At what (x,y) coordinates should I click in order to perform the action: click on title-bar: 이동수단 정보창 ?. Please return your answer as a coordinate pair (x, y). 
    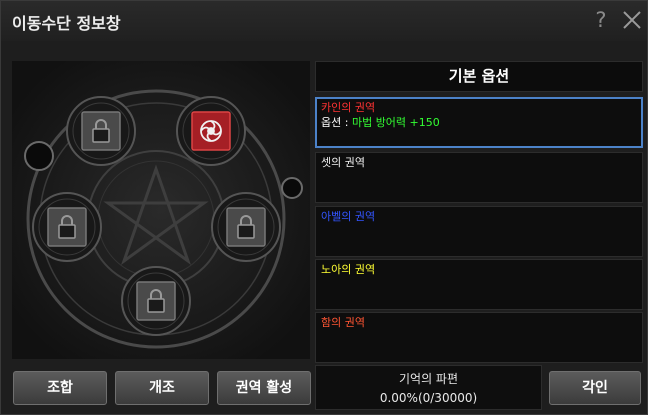
    Looking at the image, I should click on (324, 21).